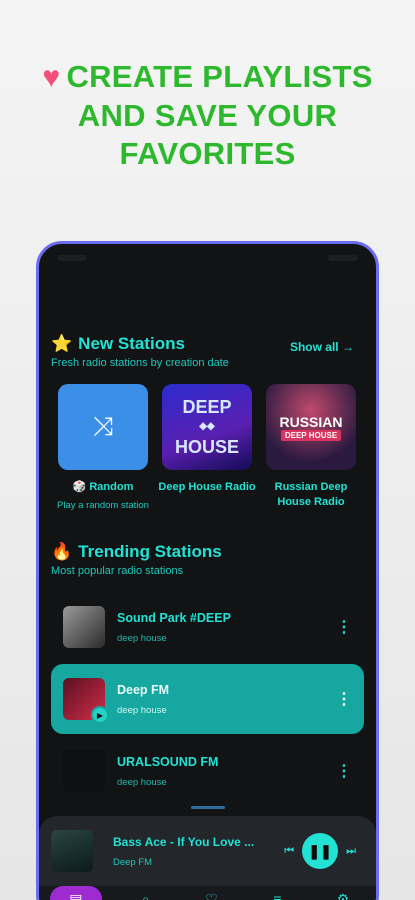  Describe the element at coordinates (207, 487) in the screenshot. I see `card-title: Deep House Radio` at that location.